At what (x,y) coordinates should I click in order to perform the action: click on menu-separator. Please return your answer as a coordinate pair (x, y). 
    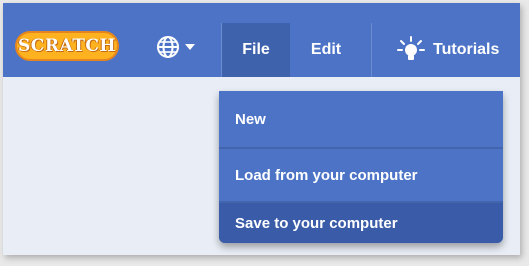
    Looking at the image, I should click on (371, 50).